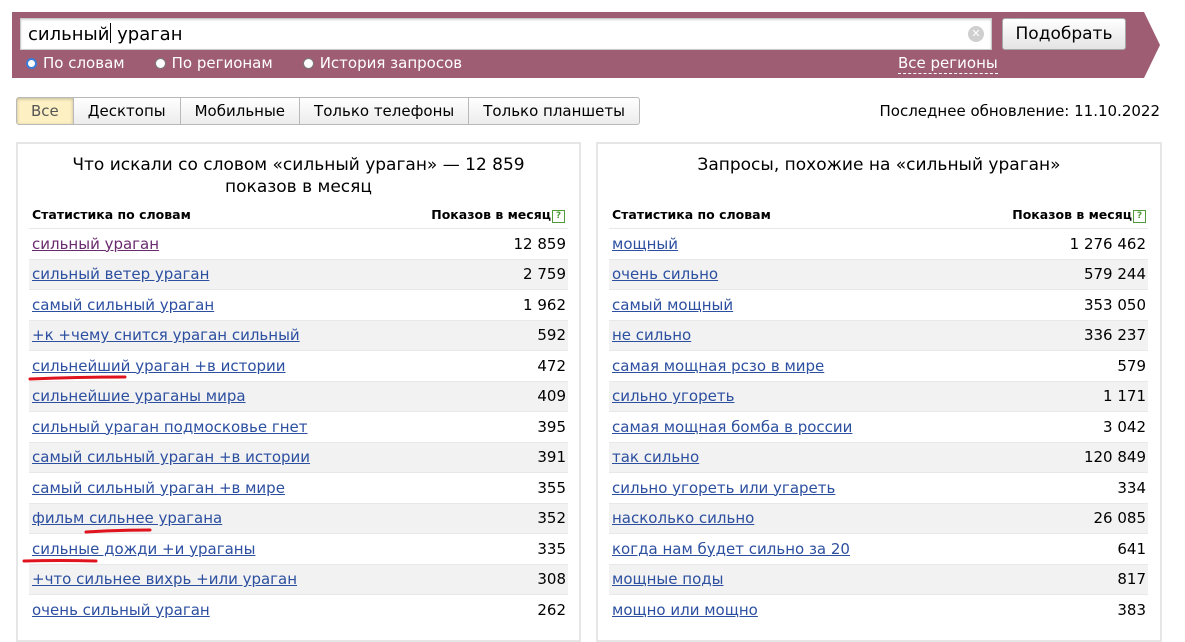  What do you see at coordinates (671, 396) in the screenshot?
I see `phrase-link: сильно угореть` at bounding box center [671, 396].